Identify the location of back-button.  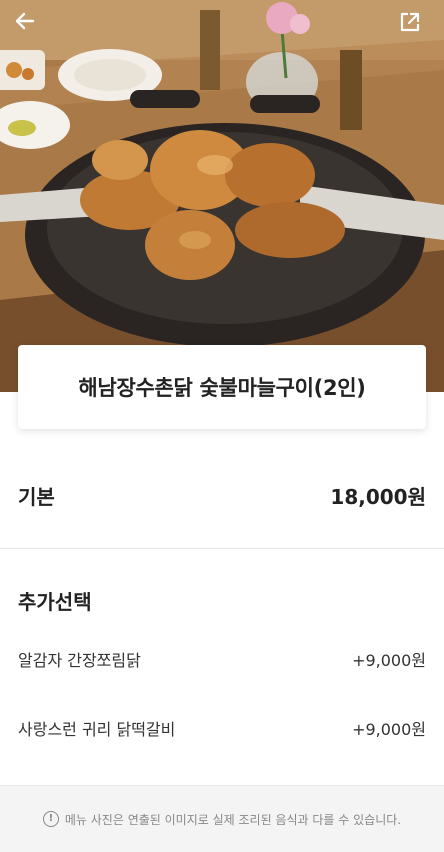
(30, 26).